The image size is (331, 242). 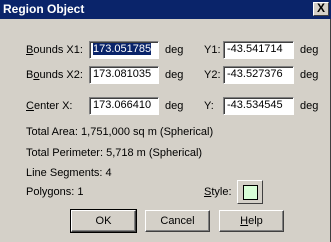 What do you see at coordinates (55, 192) in the screenshot?
I see `polygons-text: Polygons: 1` at bounding box center [55, 192].